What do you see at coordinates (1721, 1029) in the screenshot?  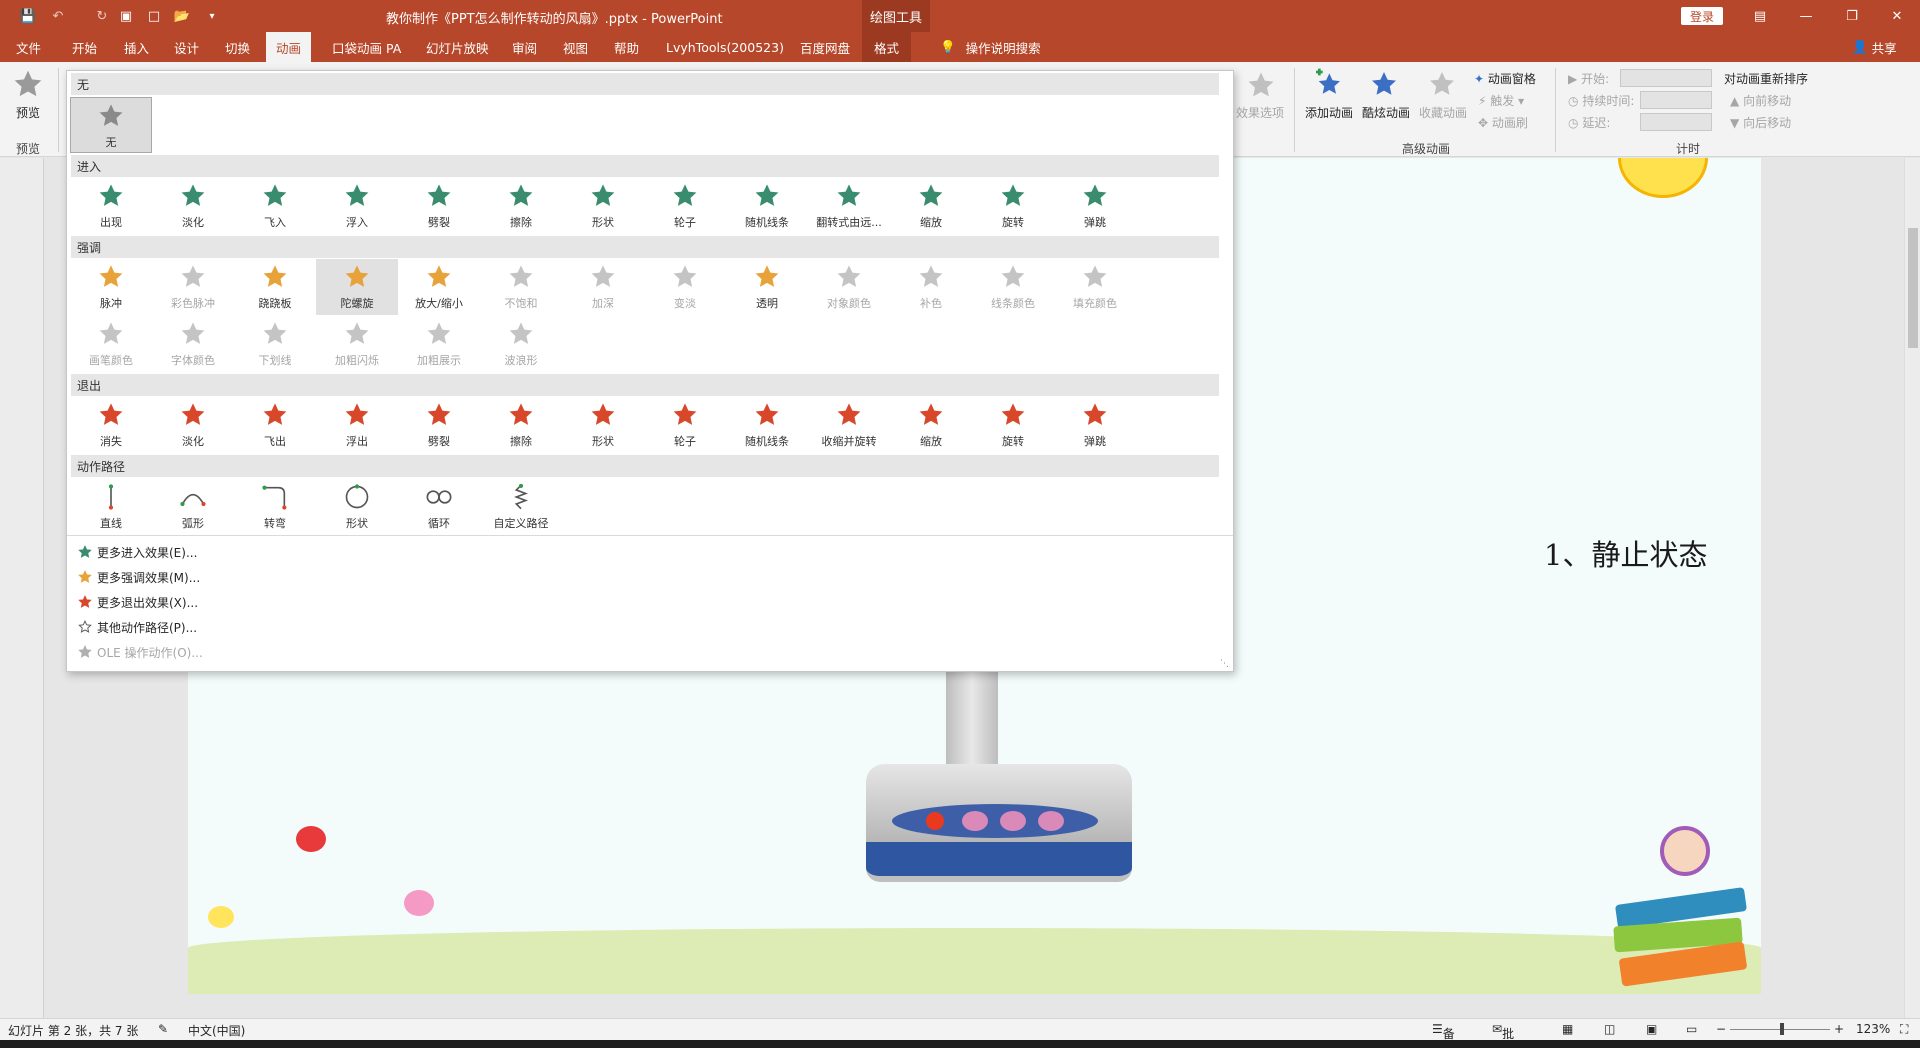 I see `zoom-out-icon: −` at bounding box center [1721, 1029].